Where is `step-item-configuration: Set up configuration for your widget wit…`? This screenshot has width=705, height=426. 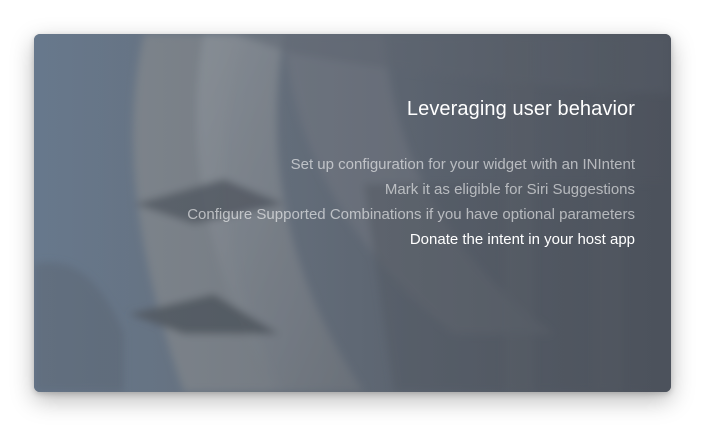
step-item-configuration: Set up configuration for your widget wit… is located at coordinates (462, 164).